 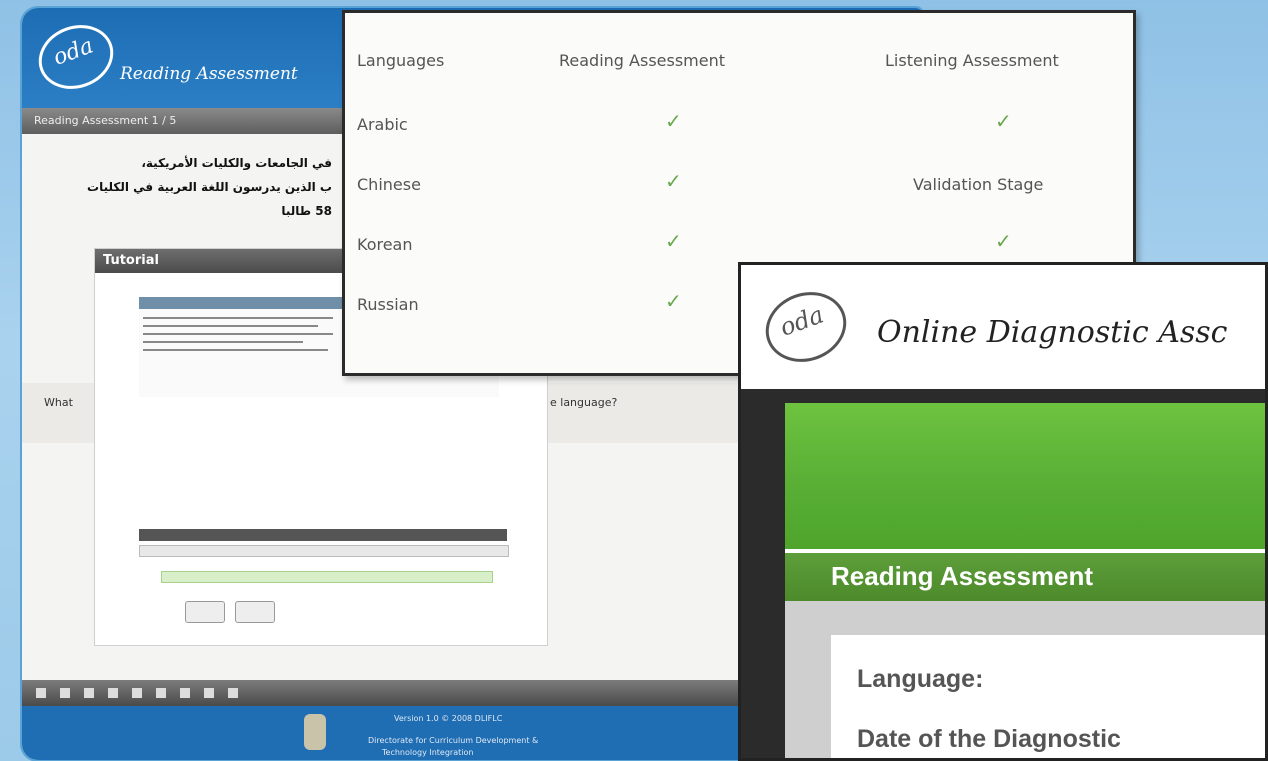 I want to click on tutorial-input, so click(x=327, y=577).